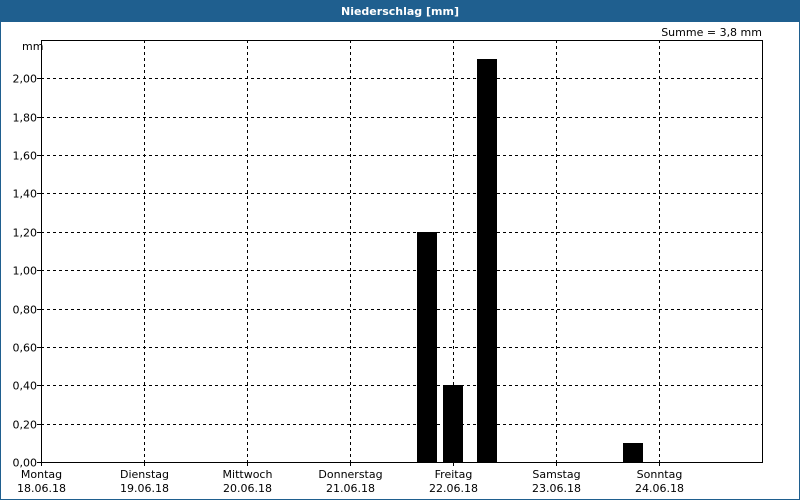  What do you see at coordinates (32, 46) in the screenshot?
I see `y-axis-unit-label: mm` at bounding box center [32, 46].